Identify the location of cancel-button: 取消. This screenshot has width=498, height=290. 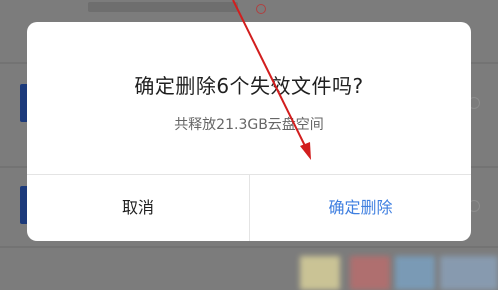
(138, 208).